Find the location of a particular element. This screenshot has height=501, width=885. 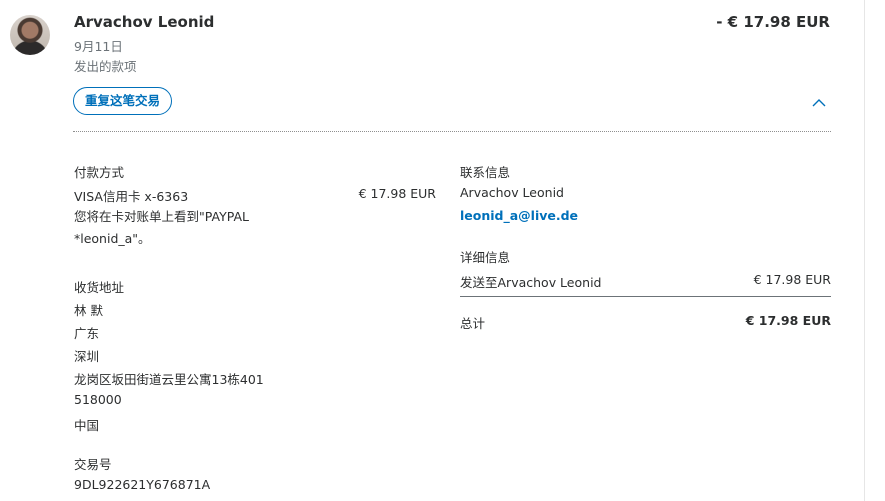

address-line: 广东 is located at coordinates (87, 333).